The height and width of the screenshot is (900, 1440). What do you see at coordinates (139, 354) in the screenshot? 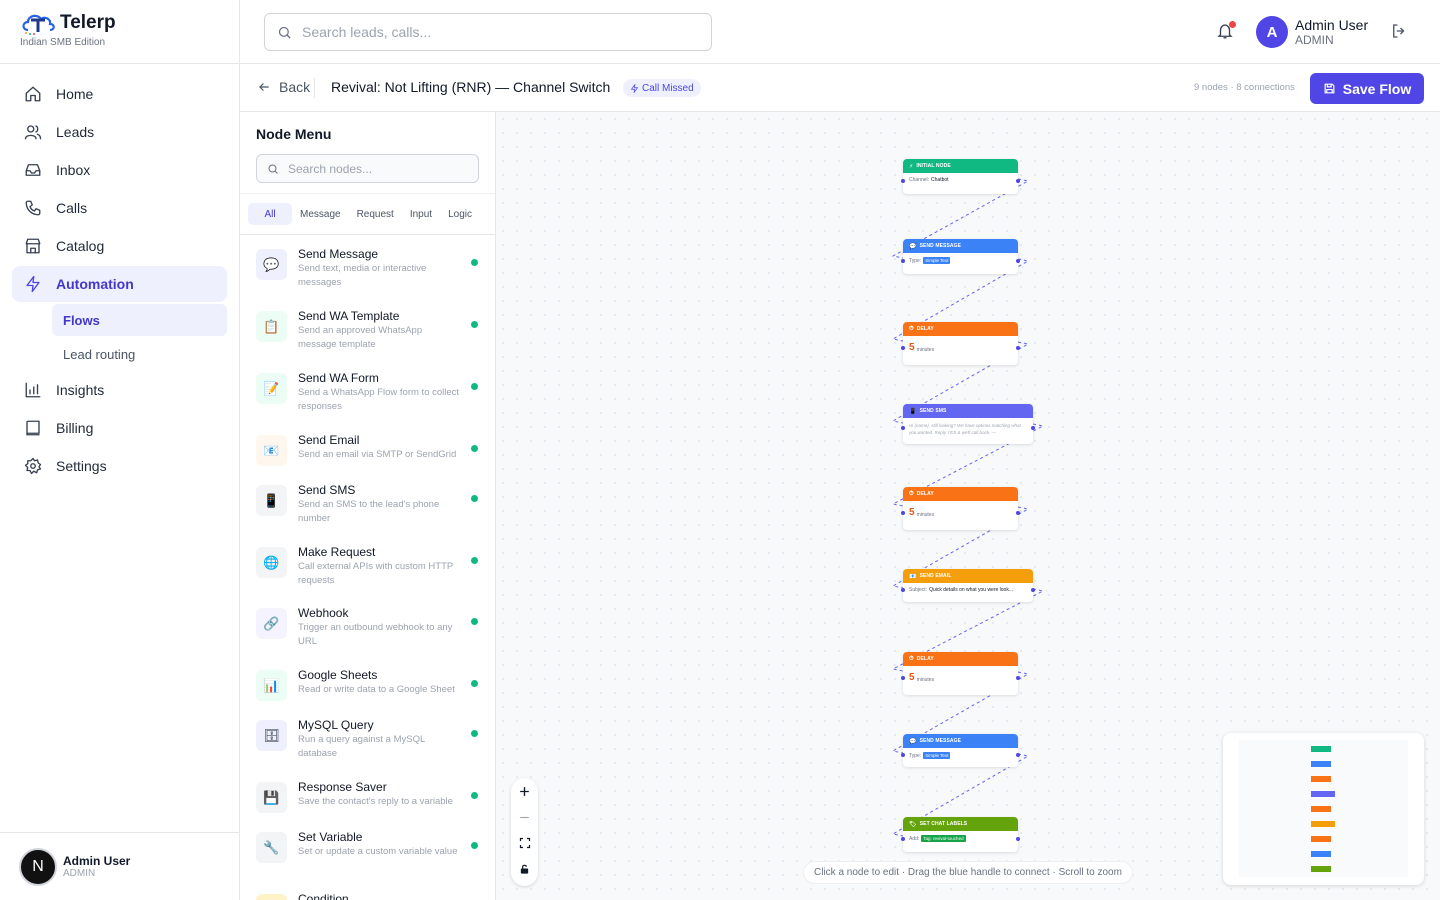
I see `subnav-item-lead-routing: Lead routing` at bounding box center [139, 354].